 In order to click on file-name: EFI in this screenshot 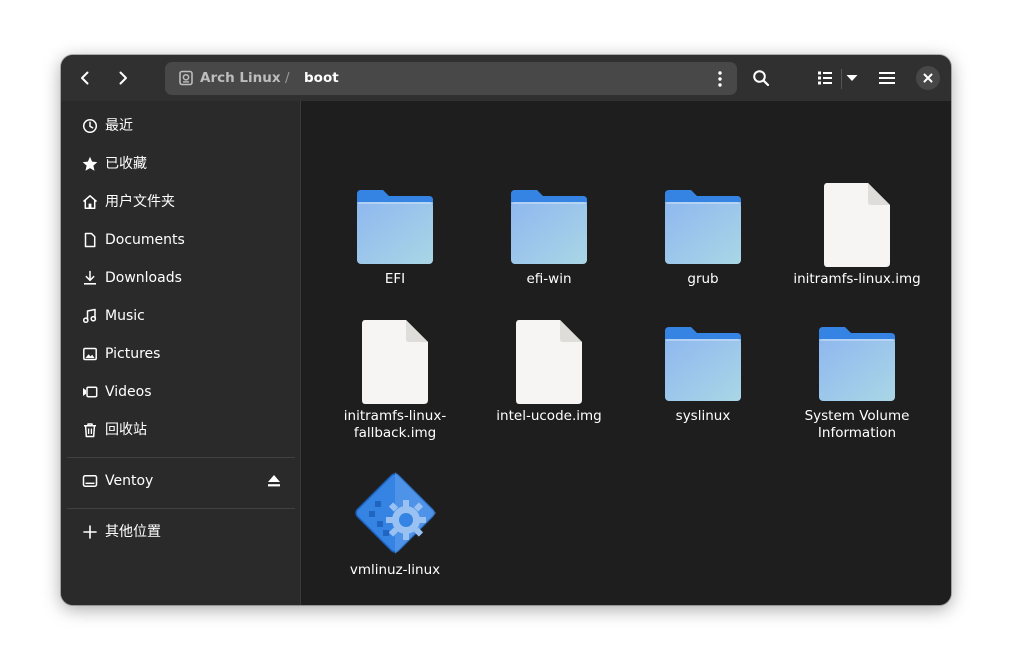, I will do `click(395, 279)`.